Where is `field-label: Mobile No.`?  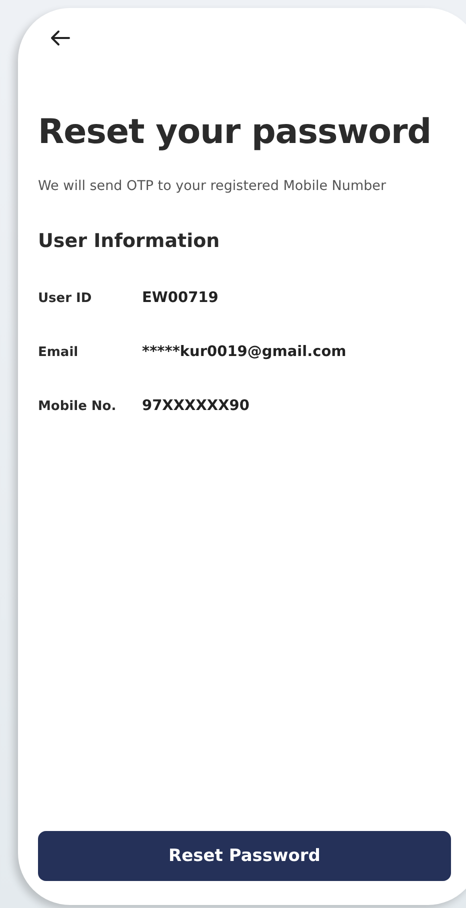 field-label: Mobile No. is located at coordinates (78, 406).